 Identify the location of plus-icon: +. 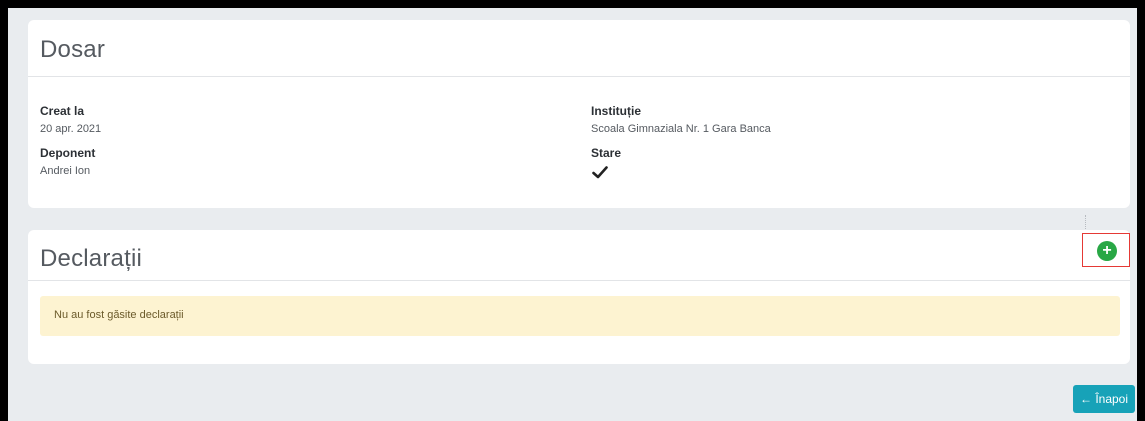
(1107, 250).